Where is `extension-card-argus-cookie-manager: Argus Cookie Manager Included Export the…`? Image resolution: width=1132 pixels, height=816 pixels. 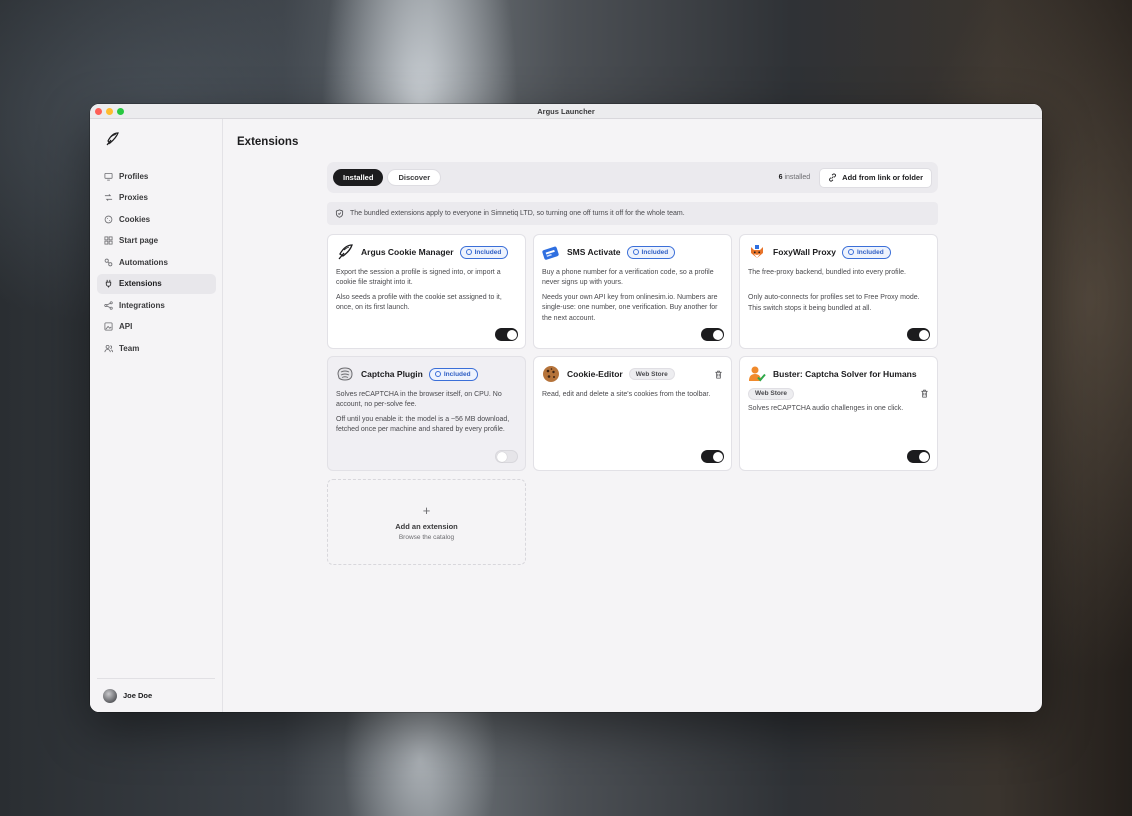 extension-card-argus-cookie-manager: Argus Cookie Manager Included Export the… is located at coordinates (426, 291).